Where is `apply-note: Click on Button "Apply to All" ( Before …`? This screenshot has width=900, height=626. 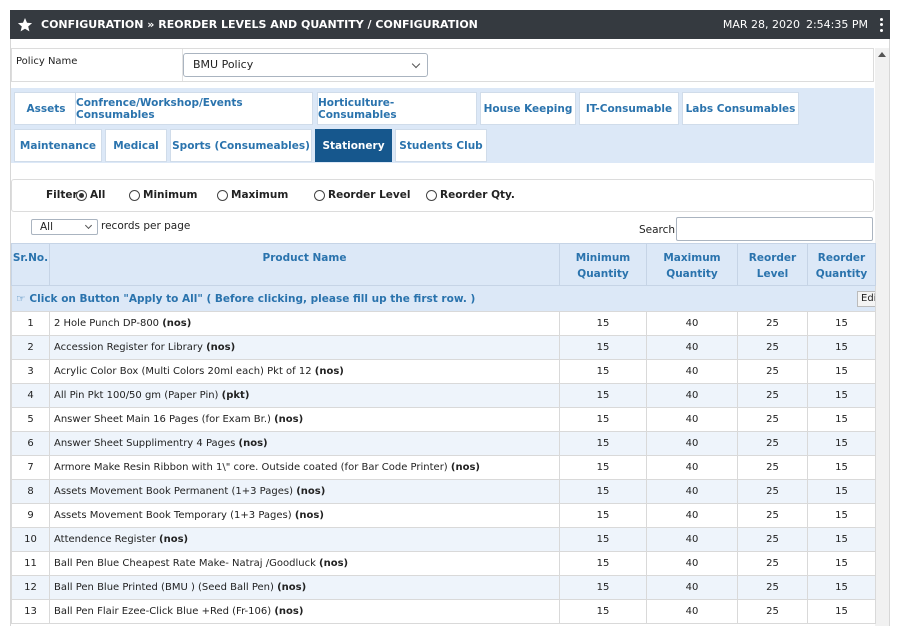 apply-note: Click on Button "Apply to All" ( Before … is located at coordinates (252, 298).